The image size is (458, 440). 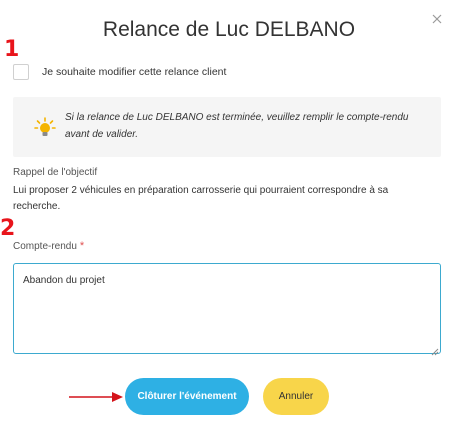 What do you see at coordinates (45, 128) in the screenshot?
I see `lightbulb-icon` at bounding box center [45, 128].